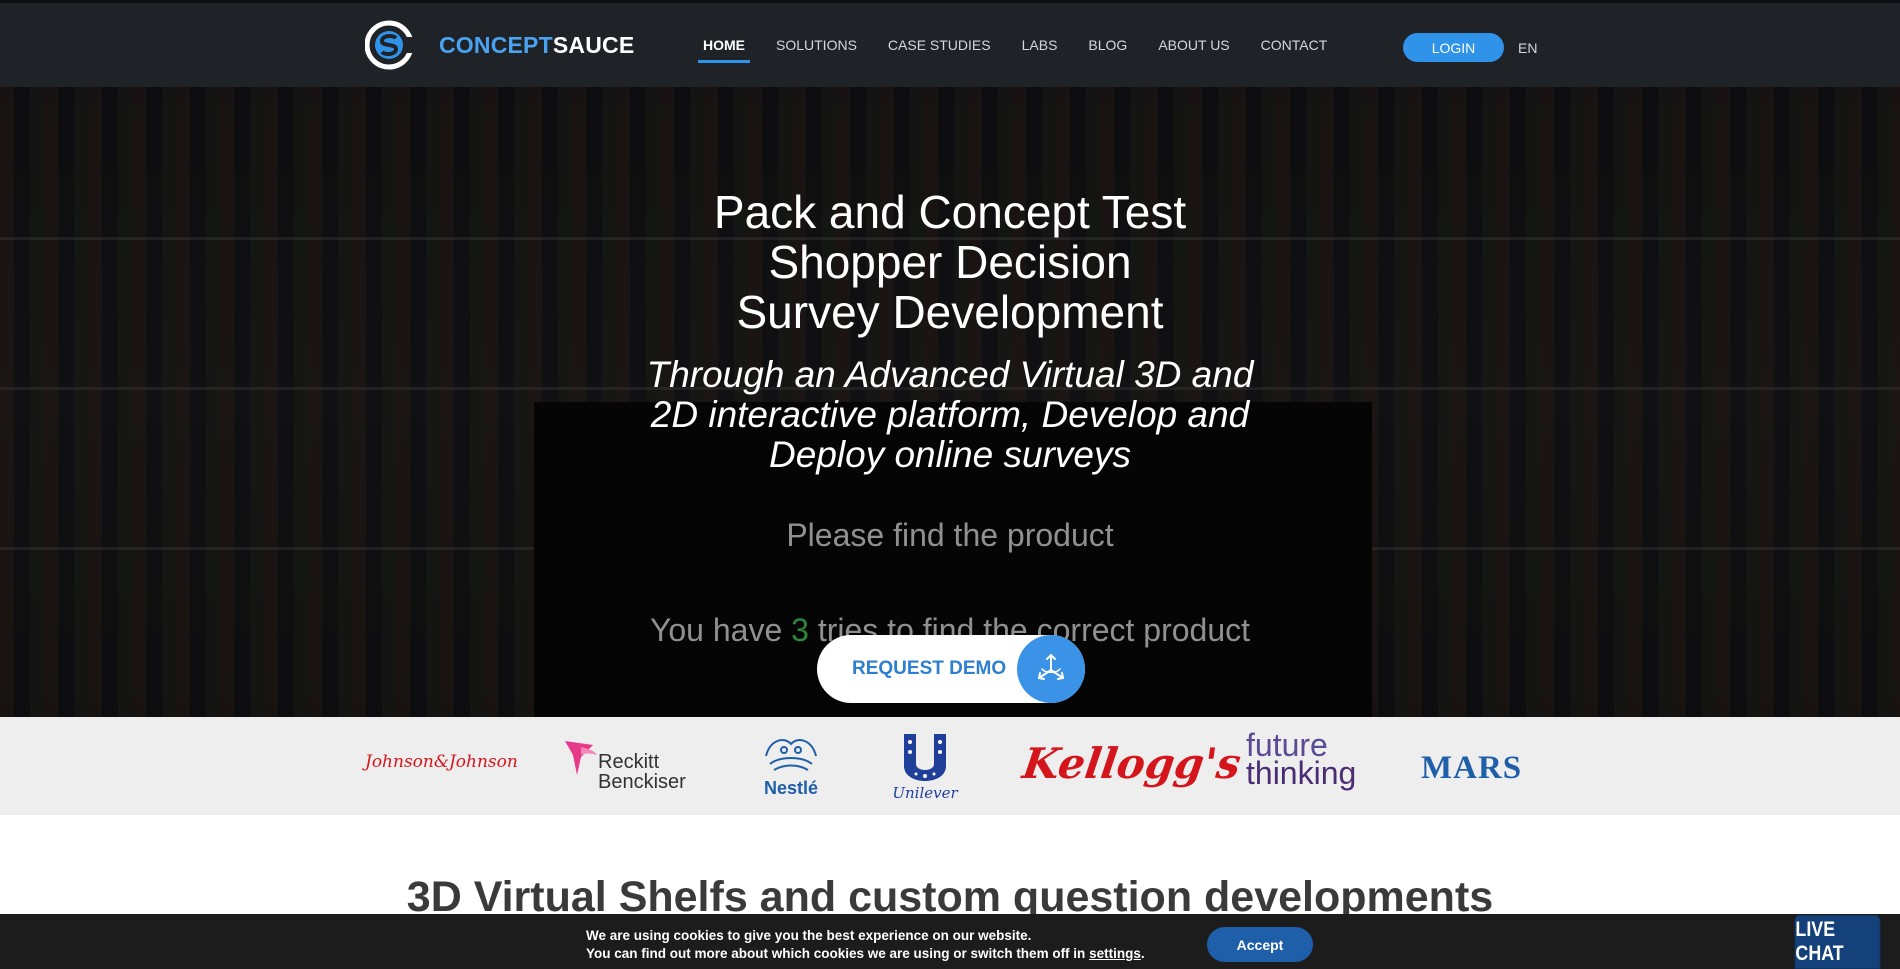 The width and height of the screenshot is (1900, 969). What do you see at coordinates (929, 668) in the screenshot?
I see `request-demo-label: REQUEST DEMO` at bounding box center [929, 668].